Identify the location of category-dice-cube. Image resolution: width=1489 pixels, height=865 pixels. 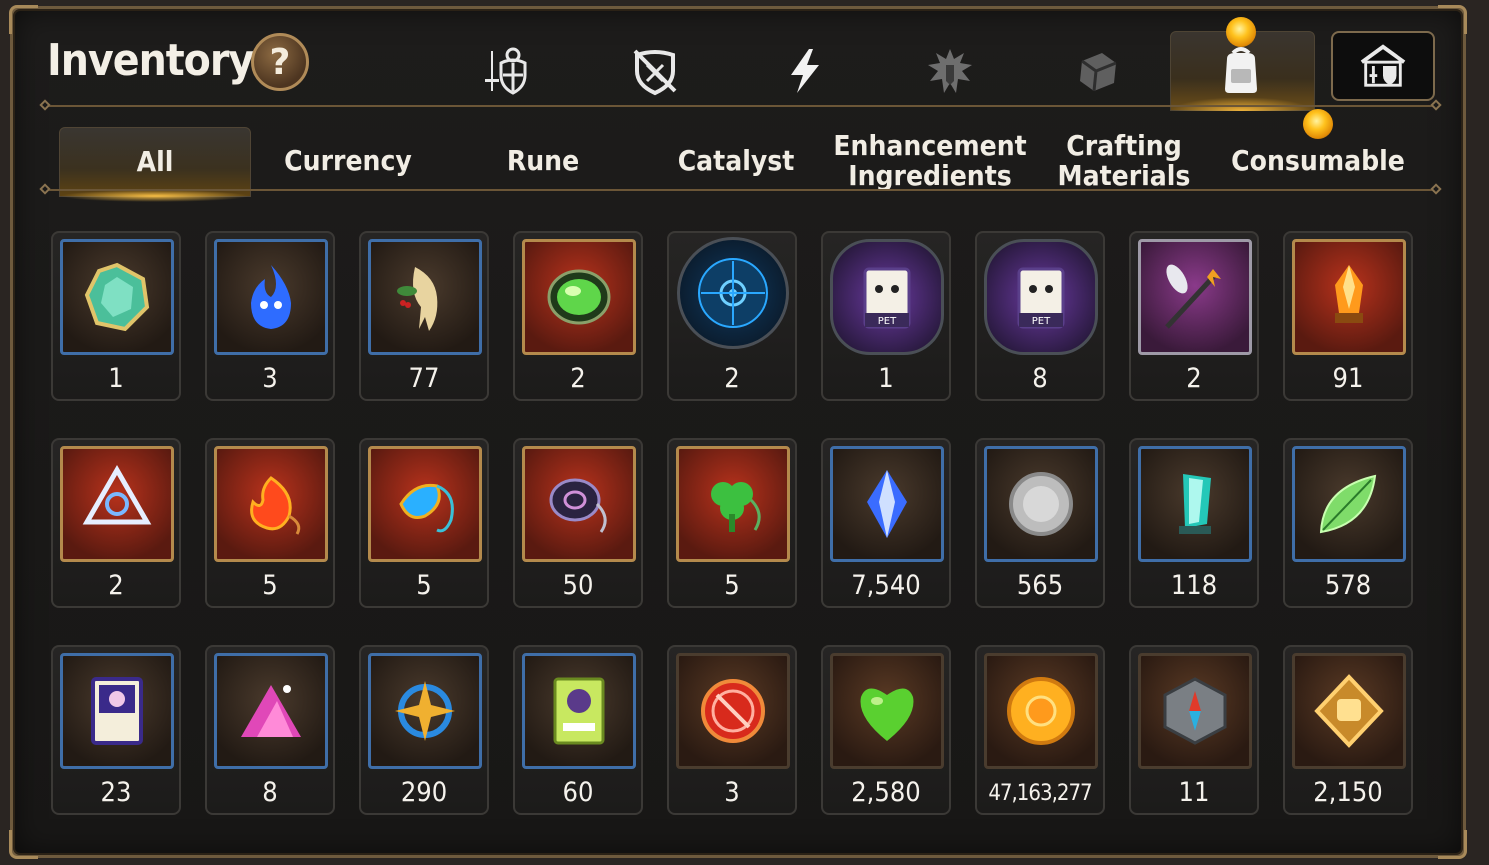
(1098, 71).